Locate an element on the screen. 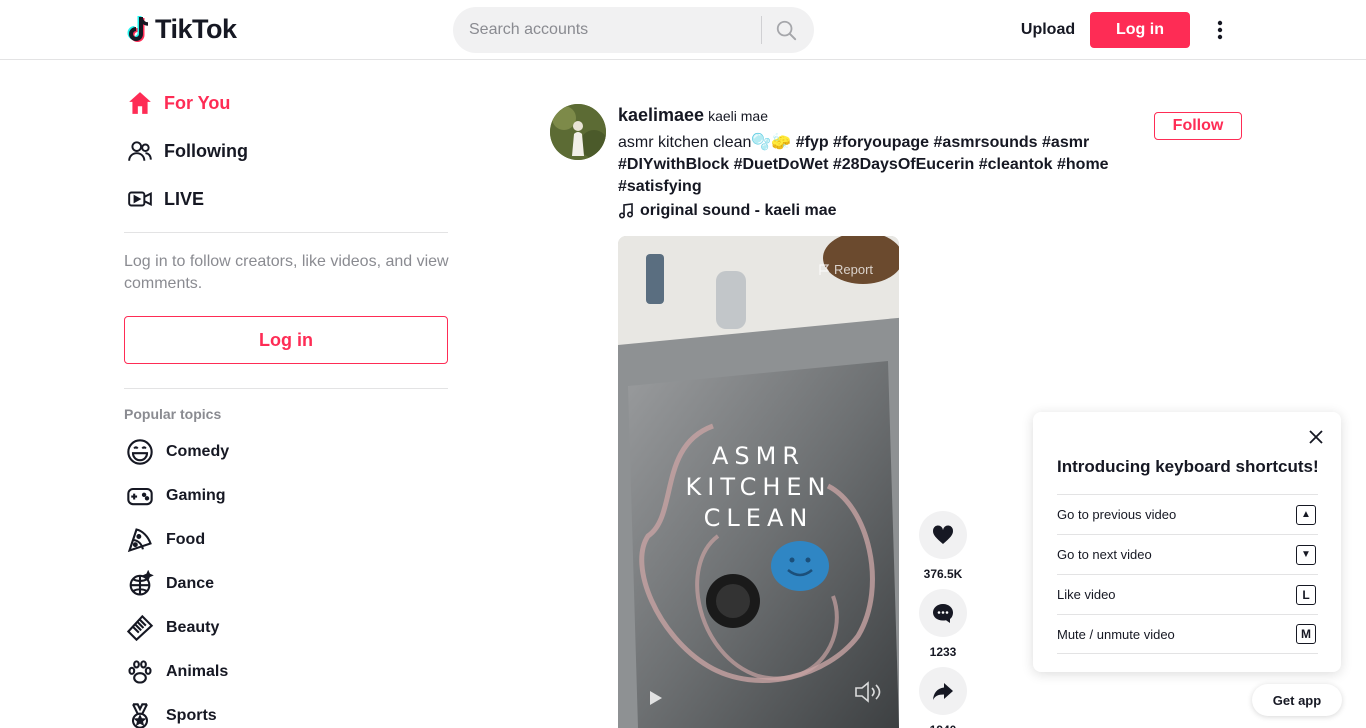  m-key-icon: M is located at coordinates (1306, 634).